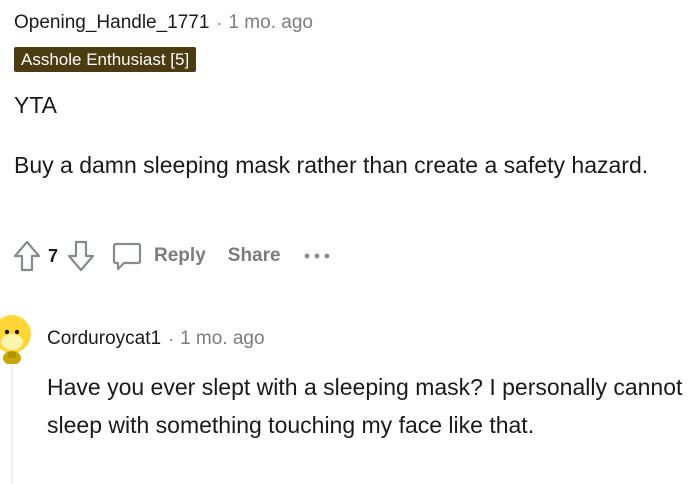 This screenshot has width=700, height=484. I want to click on reply-timestamp: 1 mo. ago, so click(222, 339).